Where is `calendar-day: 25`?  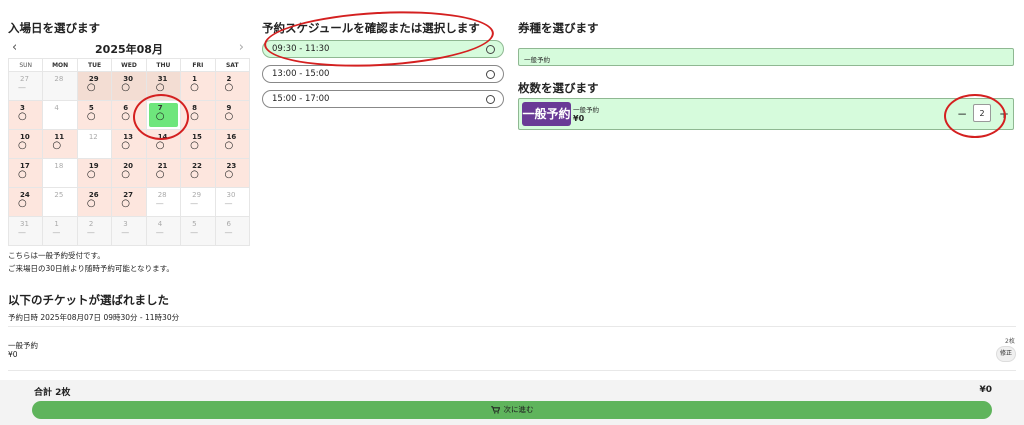
calendar-day: 25 is located at coordinates (60, 202).